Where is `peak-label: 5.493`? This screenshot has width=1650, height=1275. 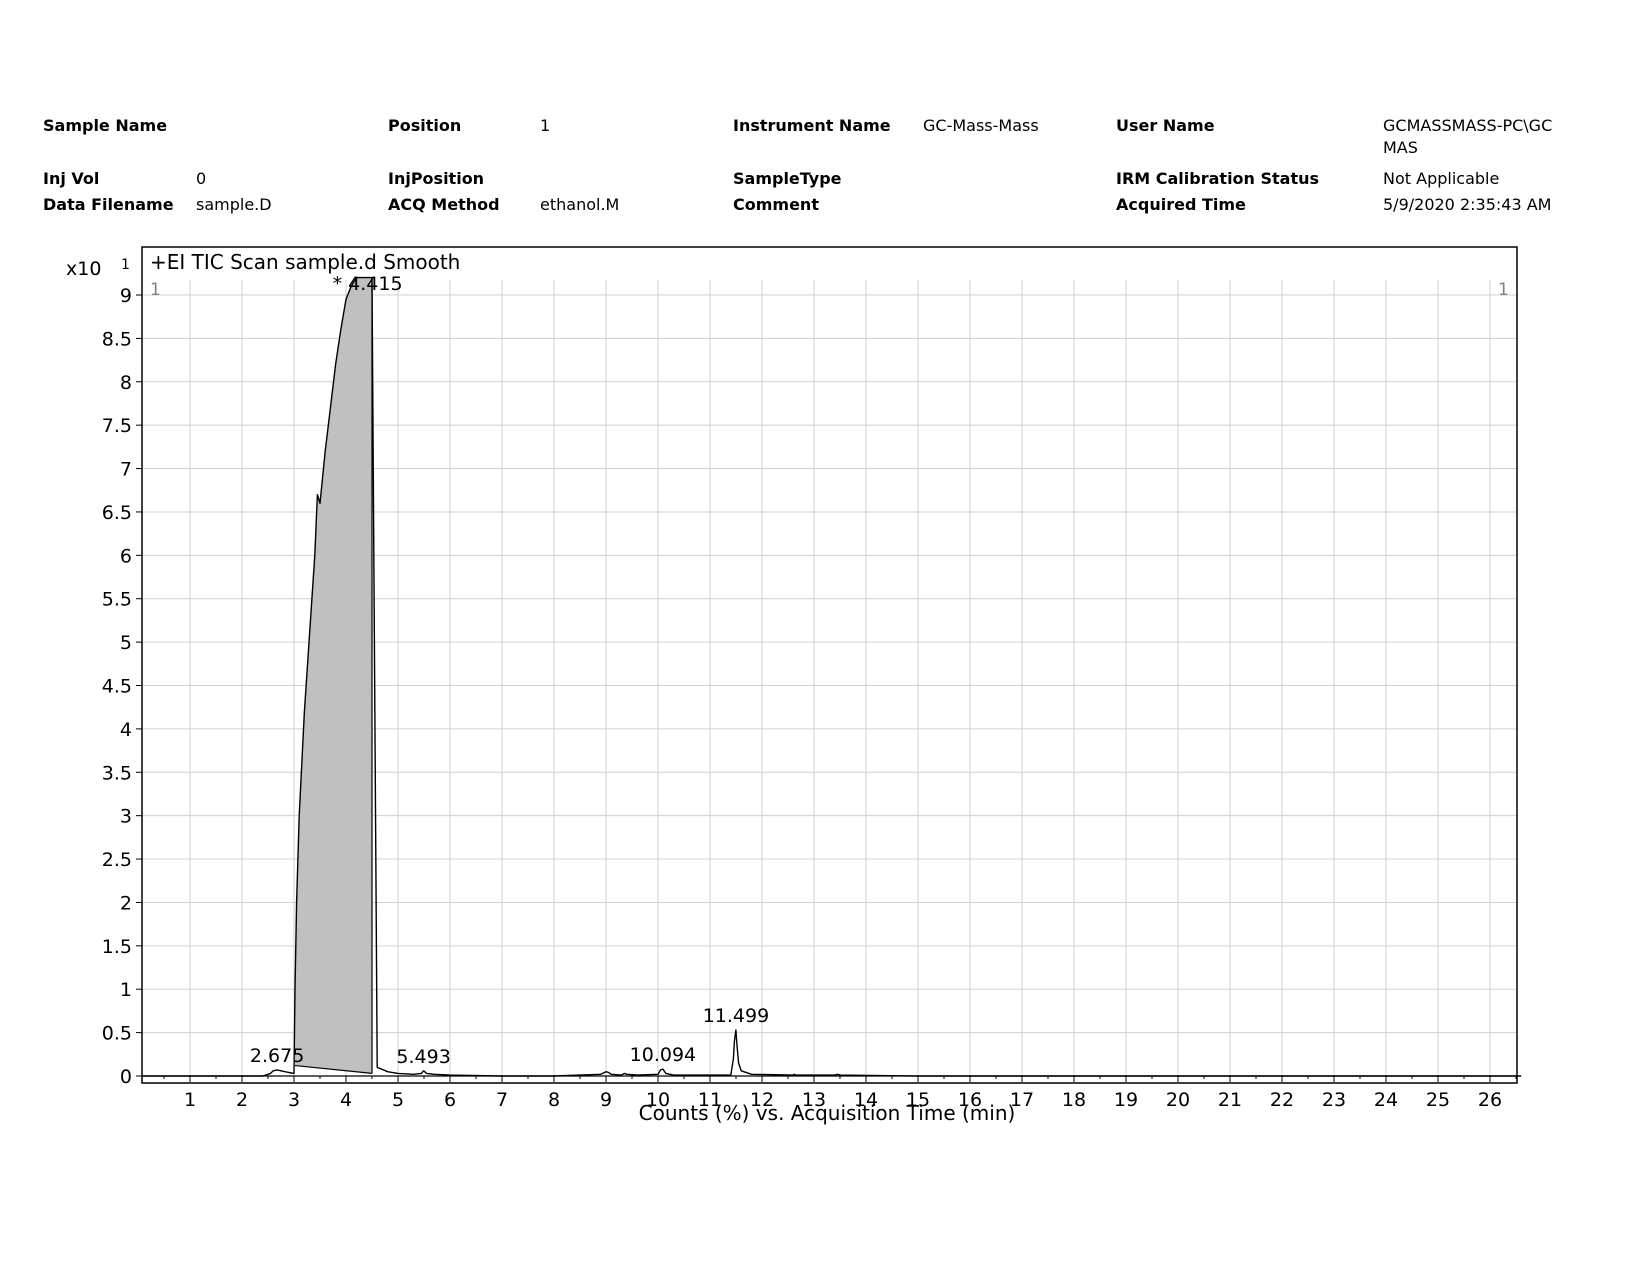 peak-label: 5.493 is located at coordinates (423, 1057).